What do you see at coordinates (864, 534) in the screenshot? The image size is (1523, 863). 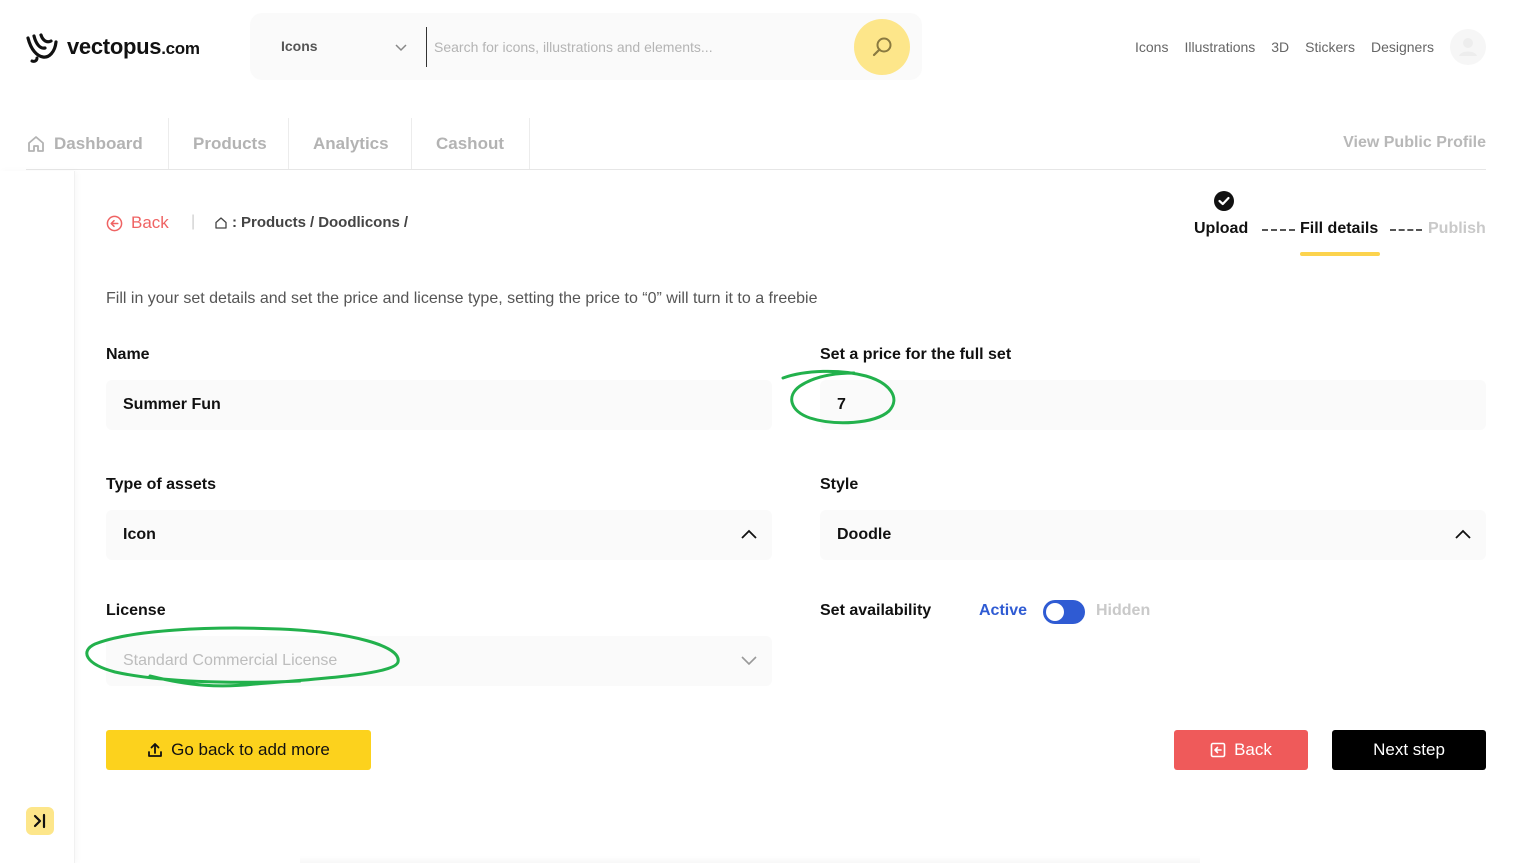 I see `style-value: Doodle` at bounding box center [864, 534].